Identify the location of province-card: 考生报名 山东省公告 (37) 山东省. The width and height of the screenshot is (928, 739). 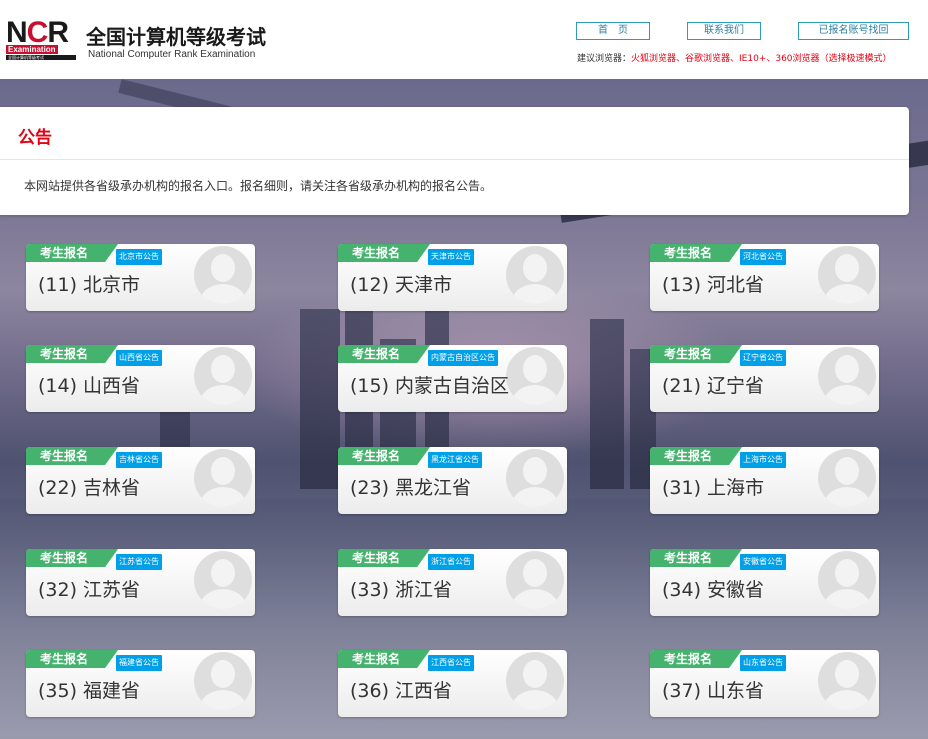
(764, 683).